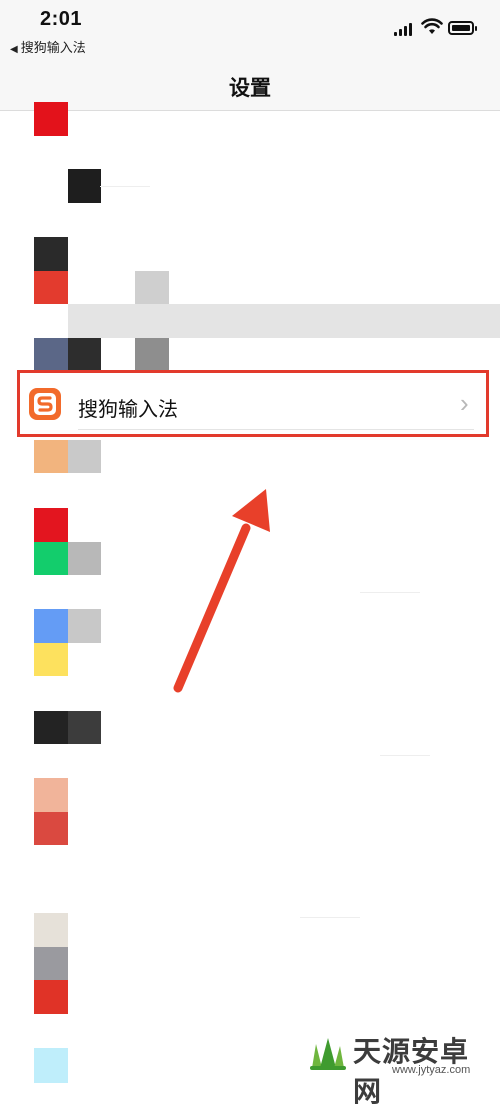  What do you see at coordinates (328, 1054) in the screenshot?
I see `android-logo-icon` at bounding box center [328, 1054].